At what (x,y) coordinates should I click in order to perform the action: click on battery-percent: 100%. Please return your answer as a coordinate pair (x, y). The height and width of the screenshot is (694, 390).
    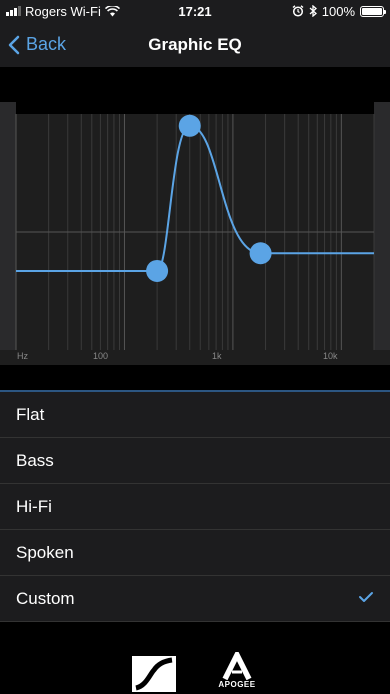
    Looking at the image, I should click on (338, 11).